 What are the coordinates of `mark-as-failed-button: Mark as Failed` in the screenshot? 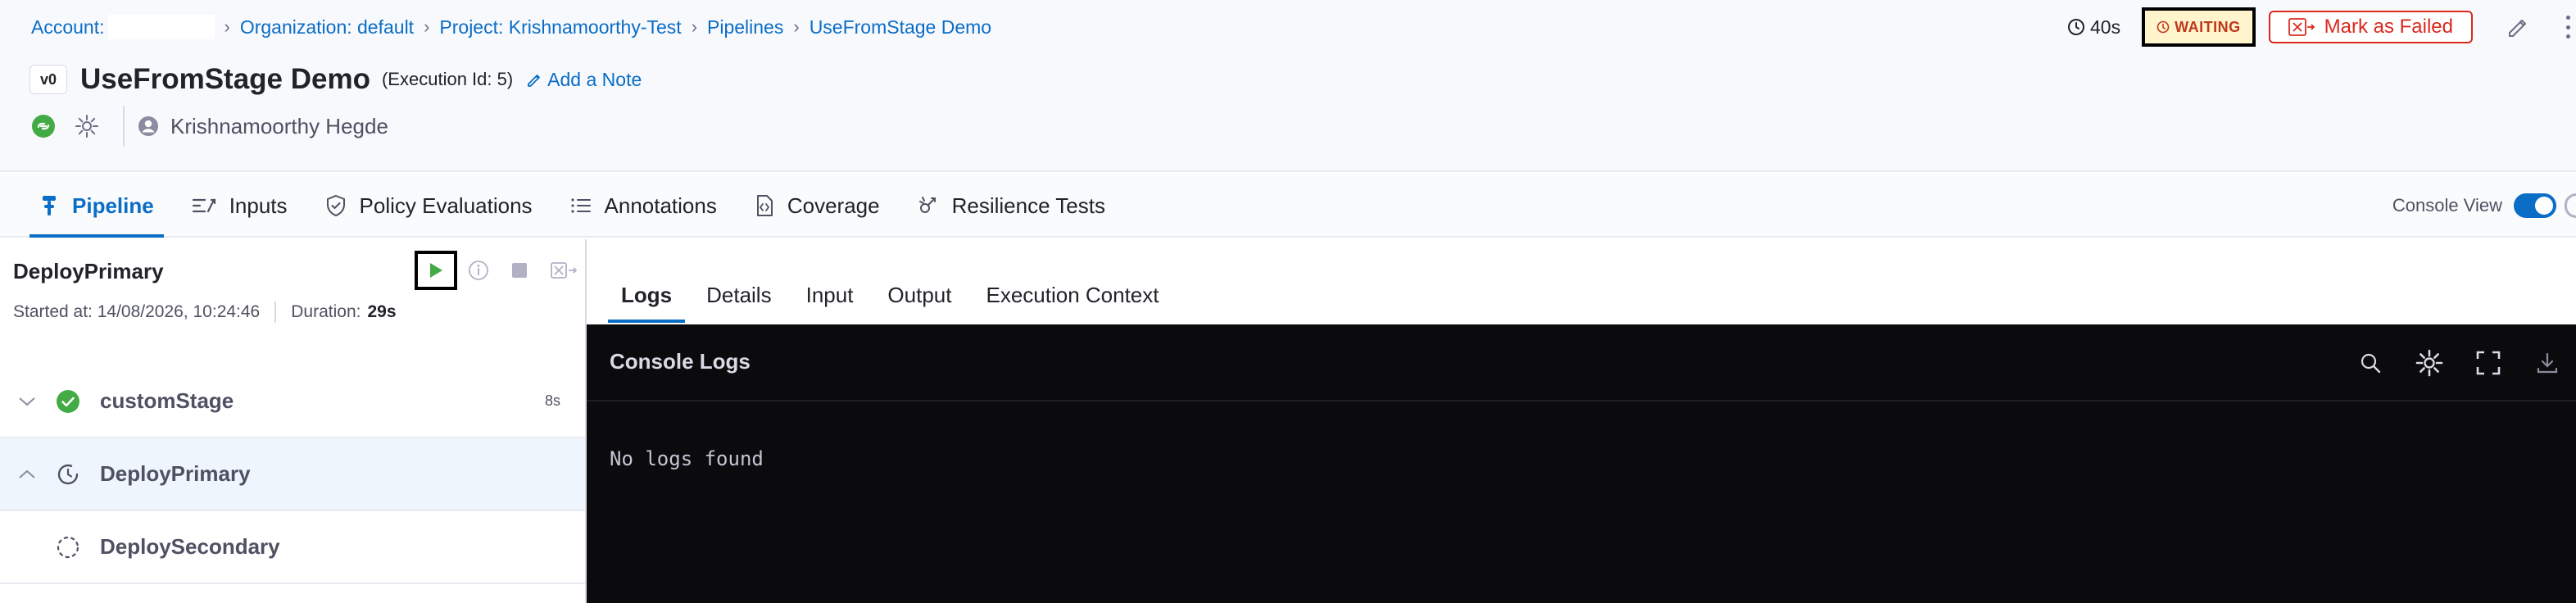 It's located at (2370, 27).